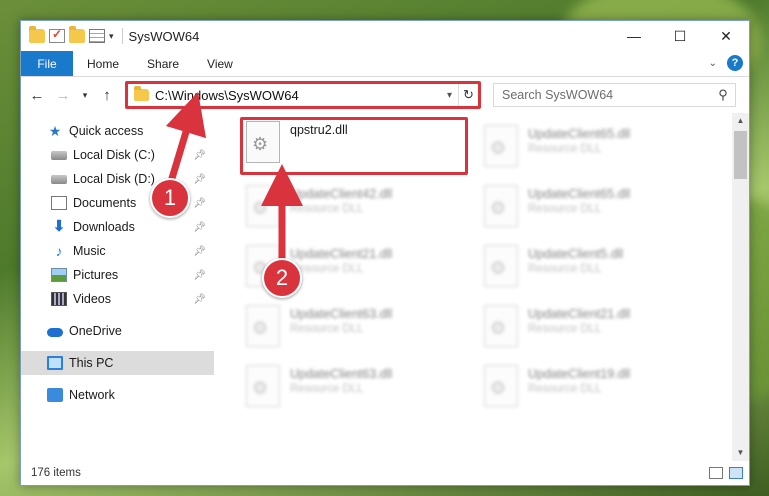 The image size is (769, 496). What do you see at coordinates (59, 275) in the screenshot?
I see `pictures-icon` at bounding box center [59, 275].